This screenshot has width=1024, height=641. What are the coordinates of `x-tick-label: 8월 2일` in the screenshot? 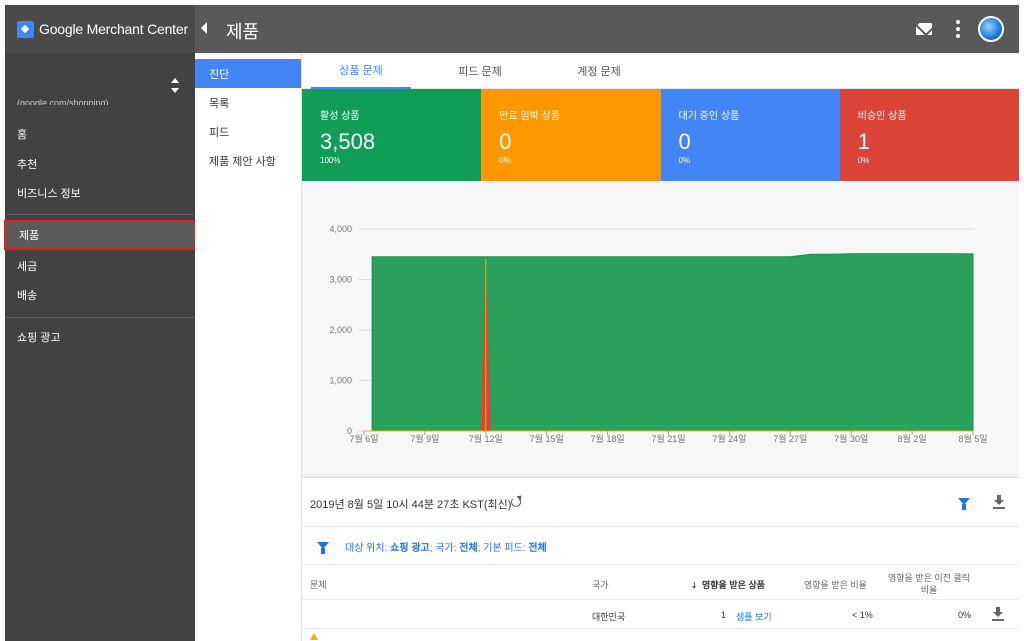 It's located at (912, 438).